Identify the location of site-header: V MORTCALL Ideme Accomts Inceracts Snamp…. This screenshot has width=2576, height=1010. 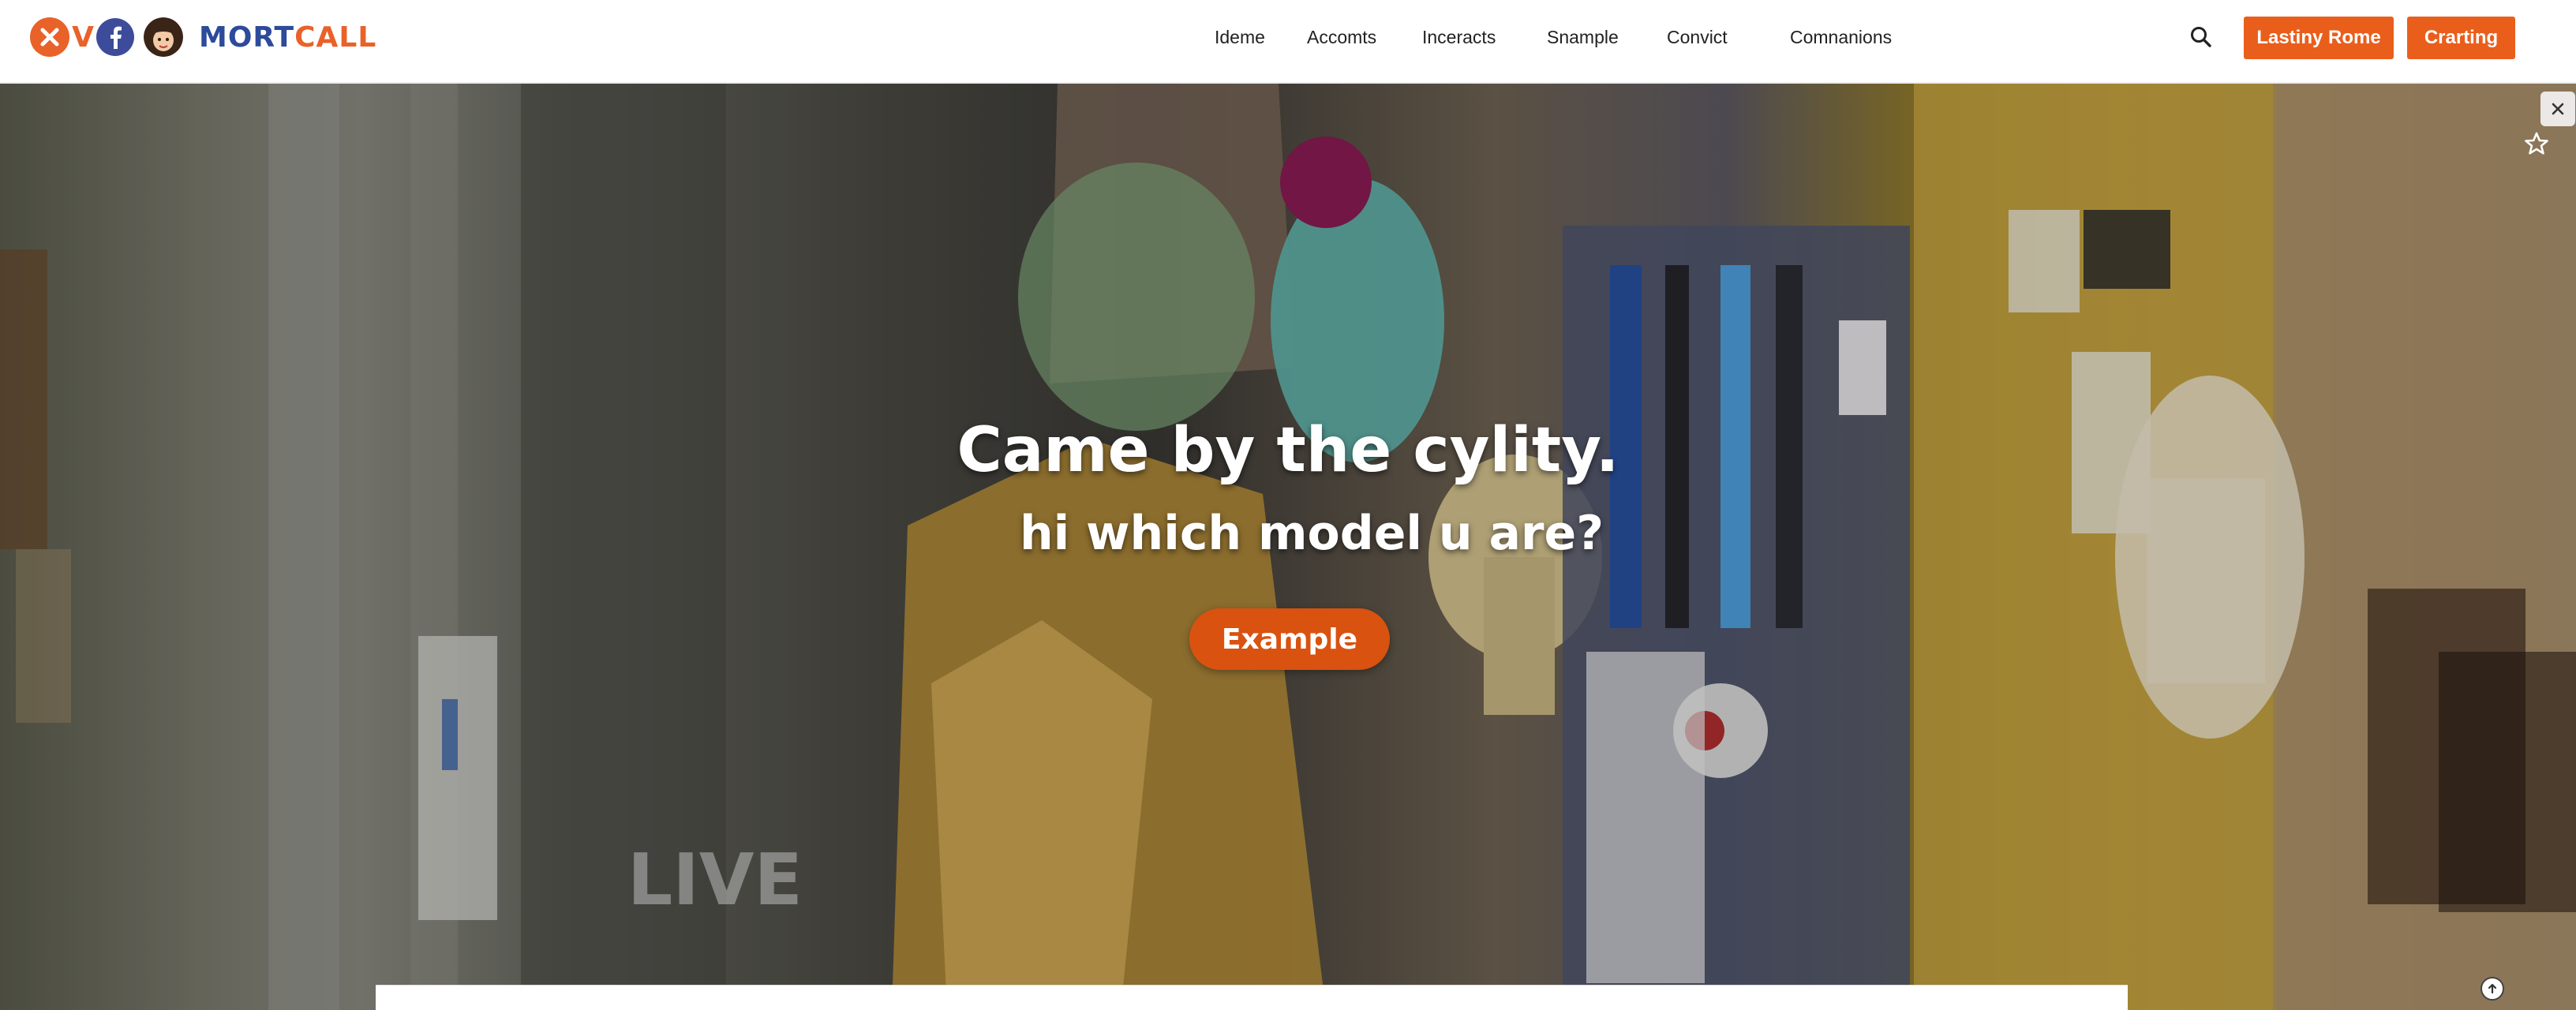
(1288, 42).